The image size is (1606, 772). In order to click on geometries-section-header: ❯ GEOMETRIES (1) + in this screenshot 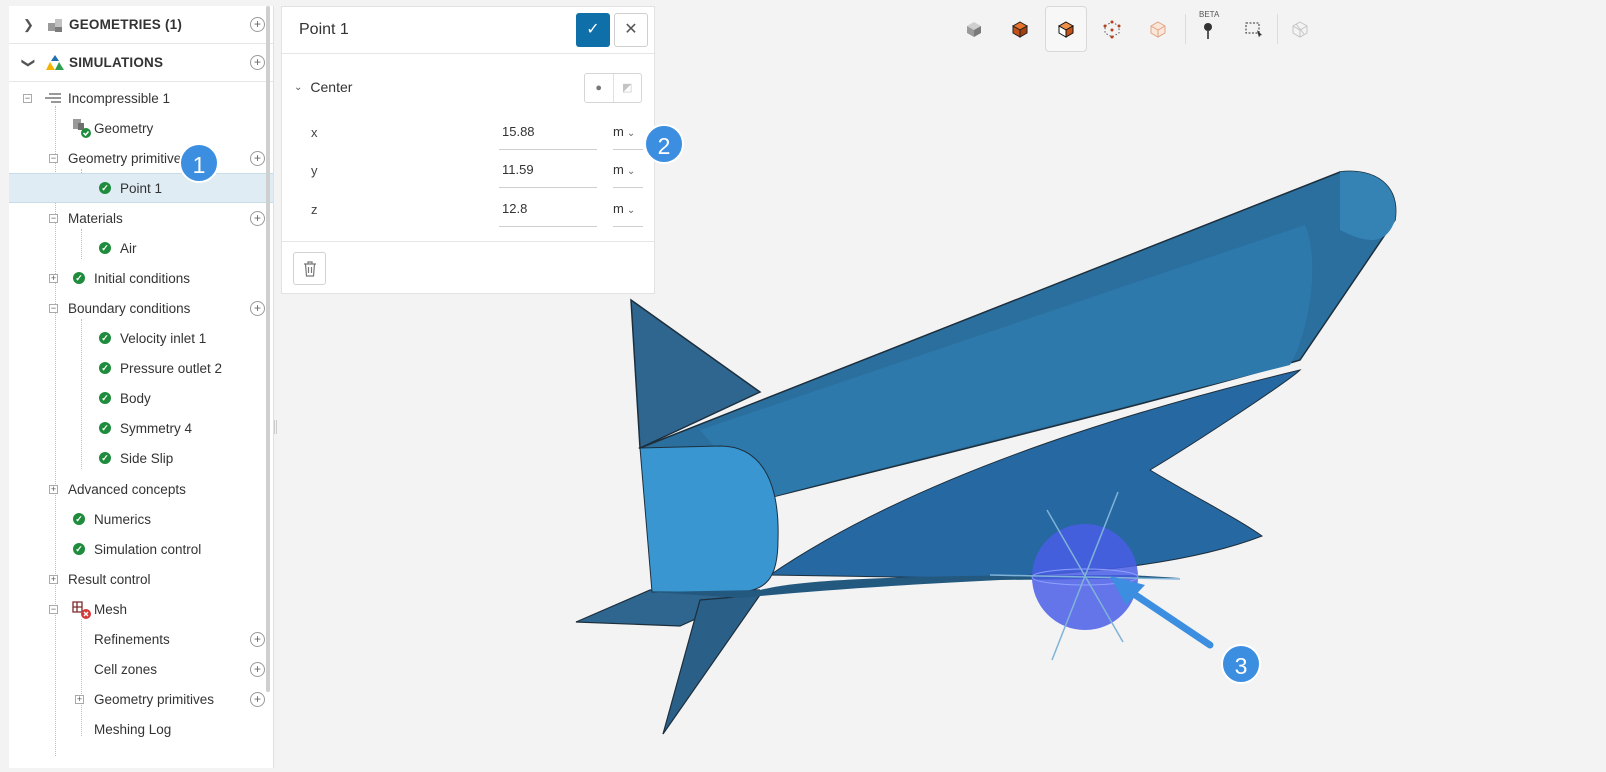, I will do `click(141, 25)`.